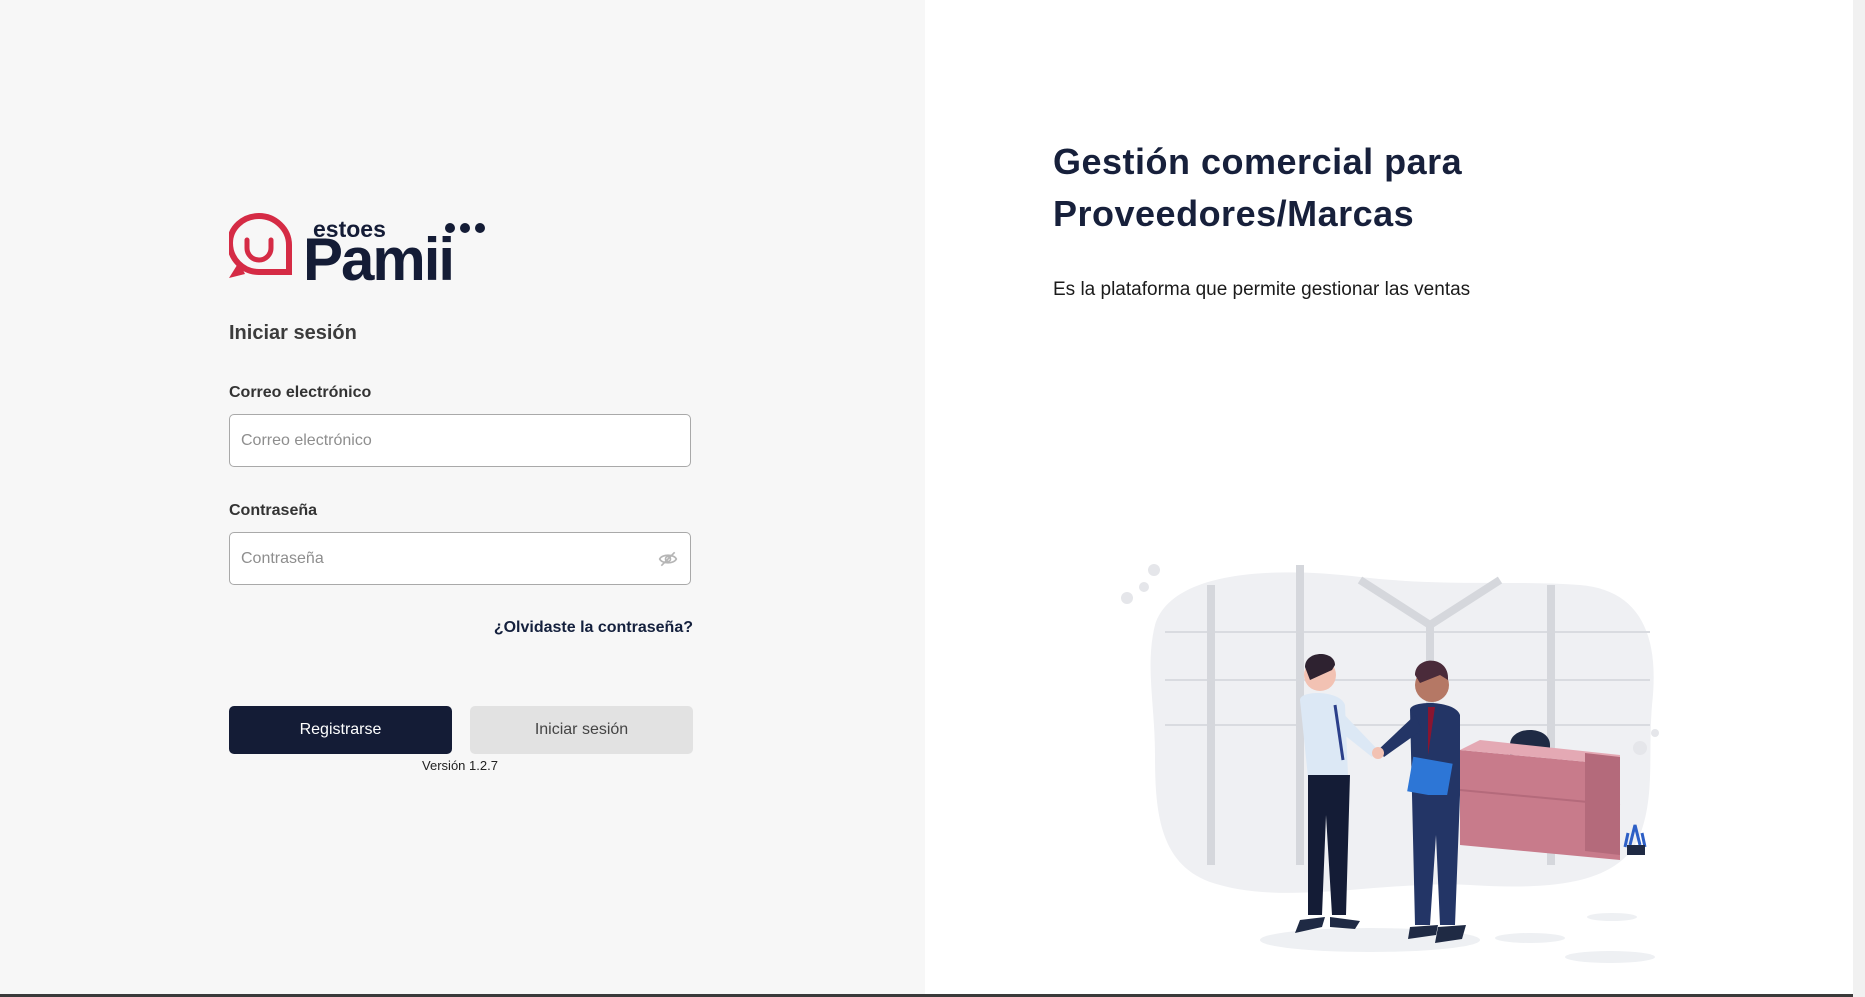 The height and width of the screenshot is (997, 1865). Describe the element at coordinates (668, 559) in the screenshot. I see `eye-off-icon` at that location.